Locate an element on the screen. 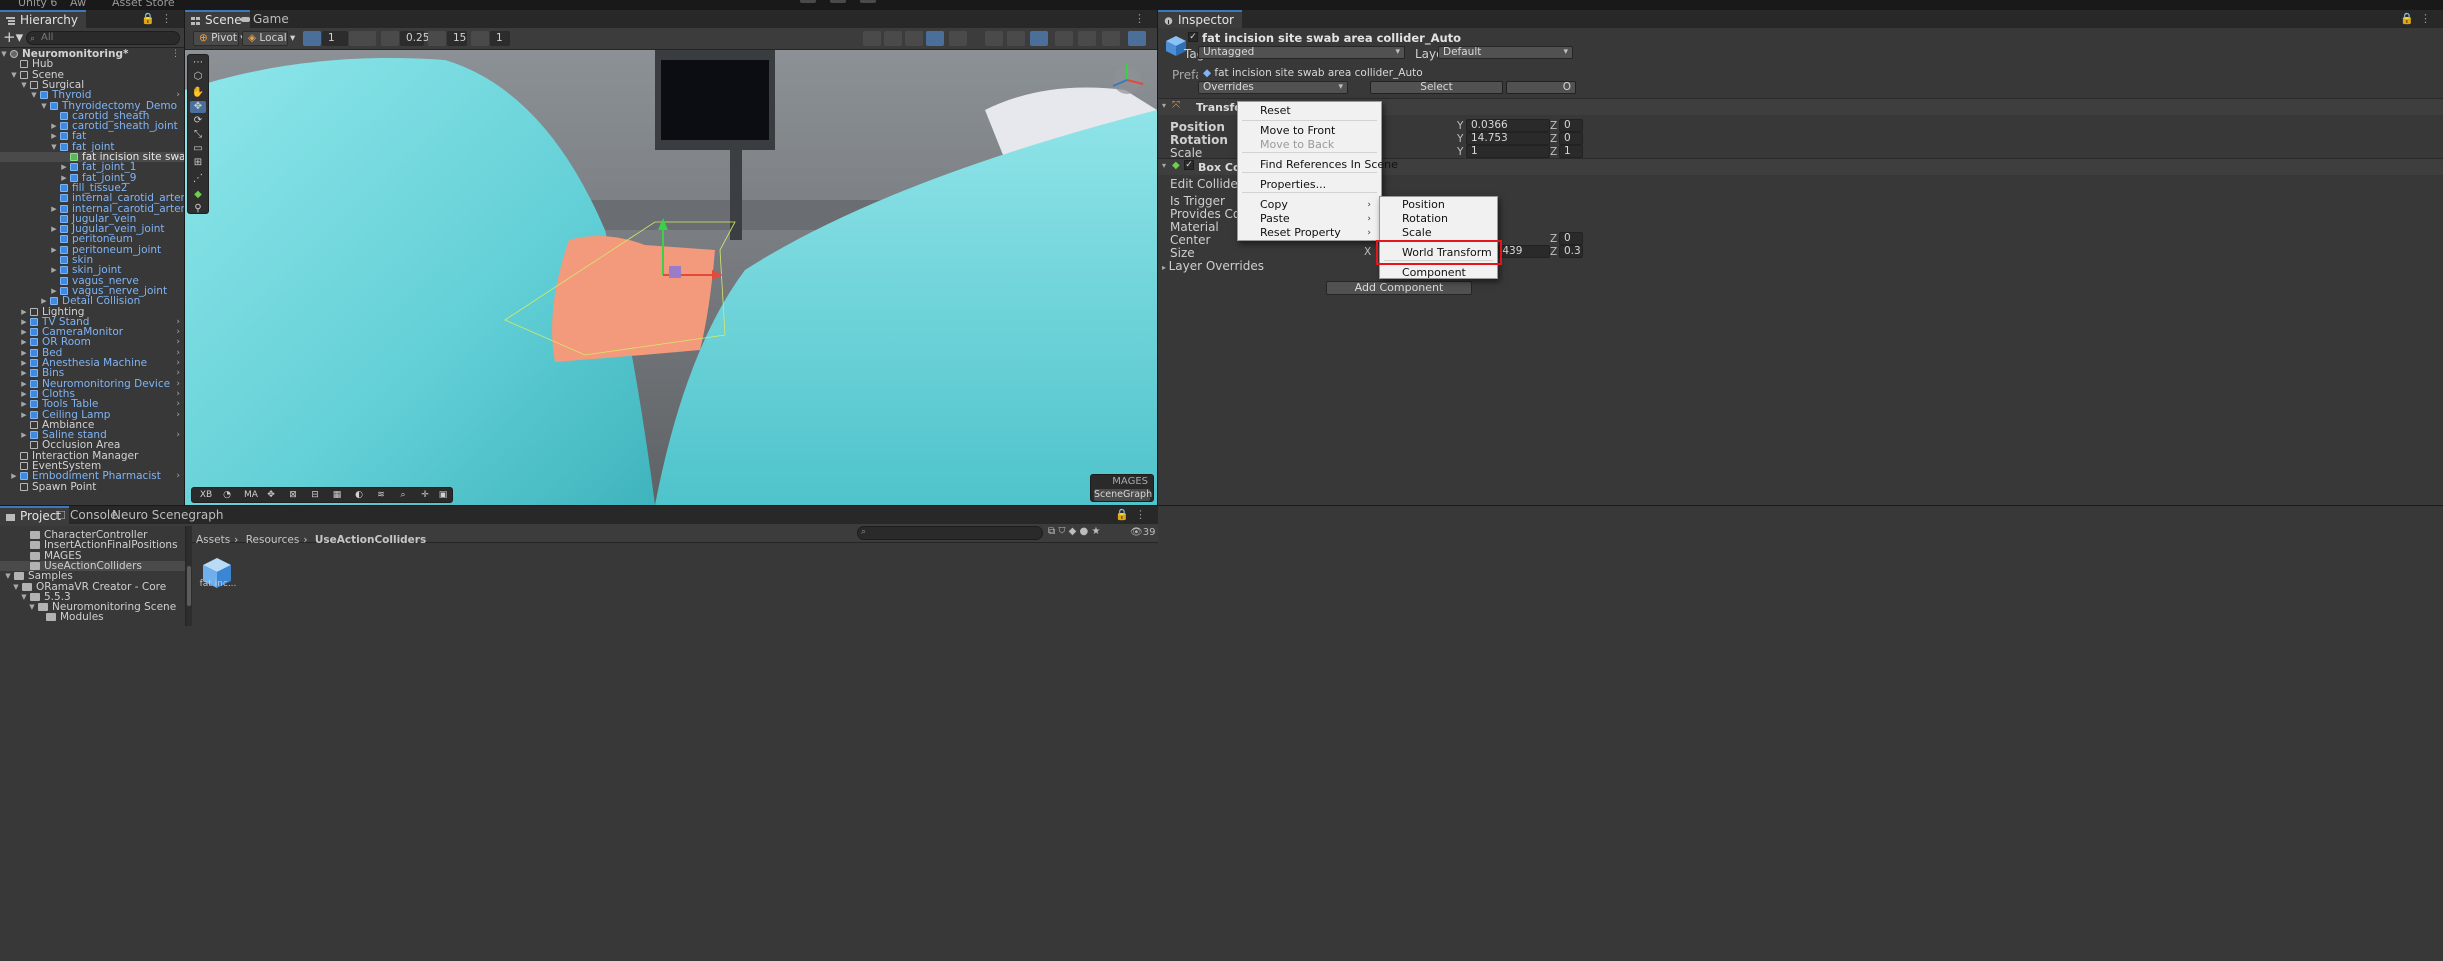 Image resolution: width=2443 pixels, height=961 pixels. copy-item-scale: Scale is located at coordinates (1438, 233).